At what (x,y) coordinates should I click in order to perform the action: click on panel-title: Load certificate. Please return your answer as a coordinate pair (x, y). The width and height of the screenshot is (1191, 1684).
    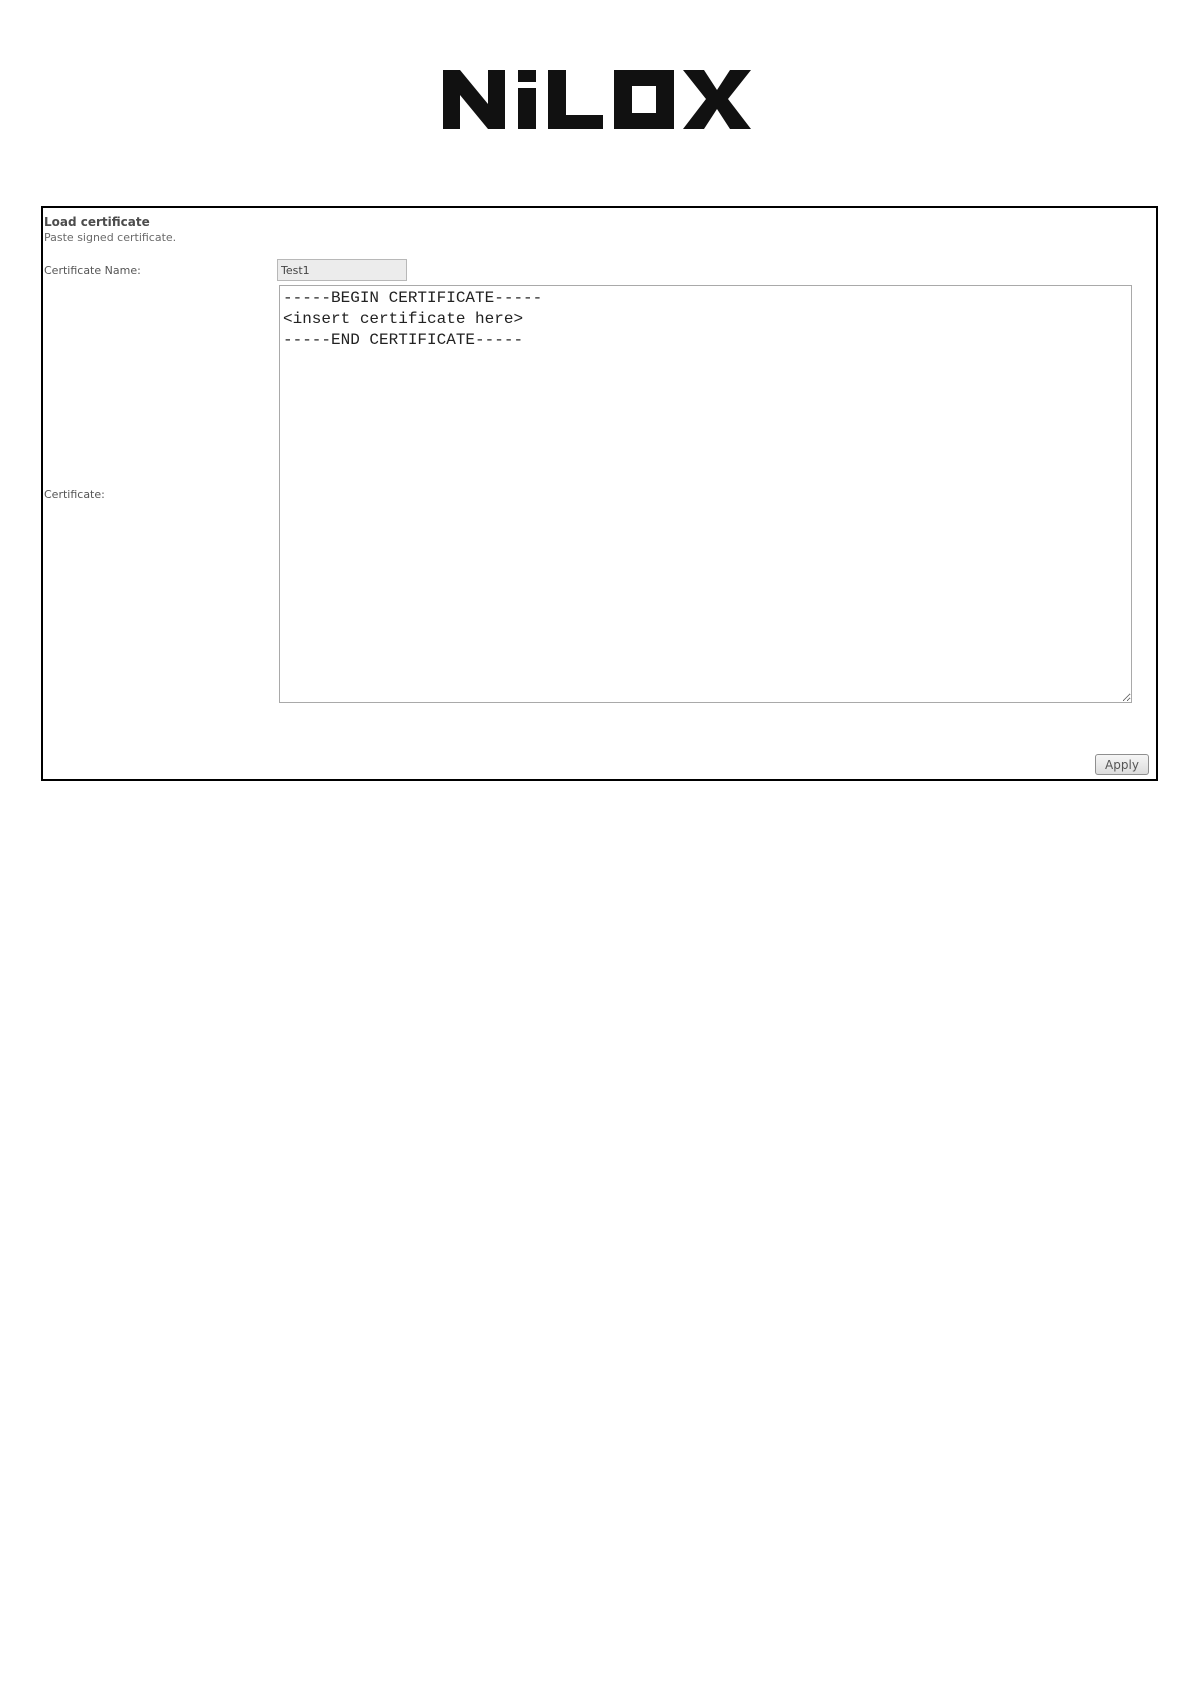
    Looking at the image, I should click on (97, 222).